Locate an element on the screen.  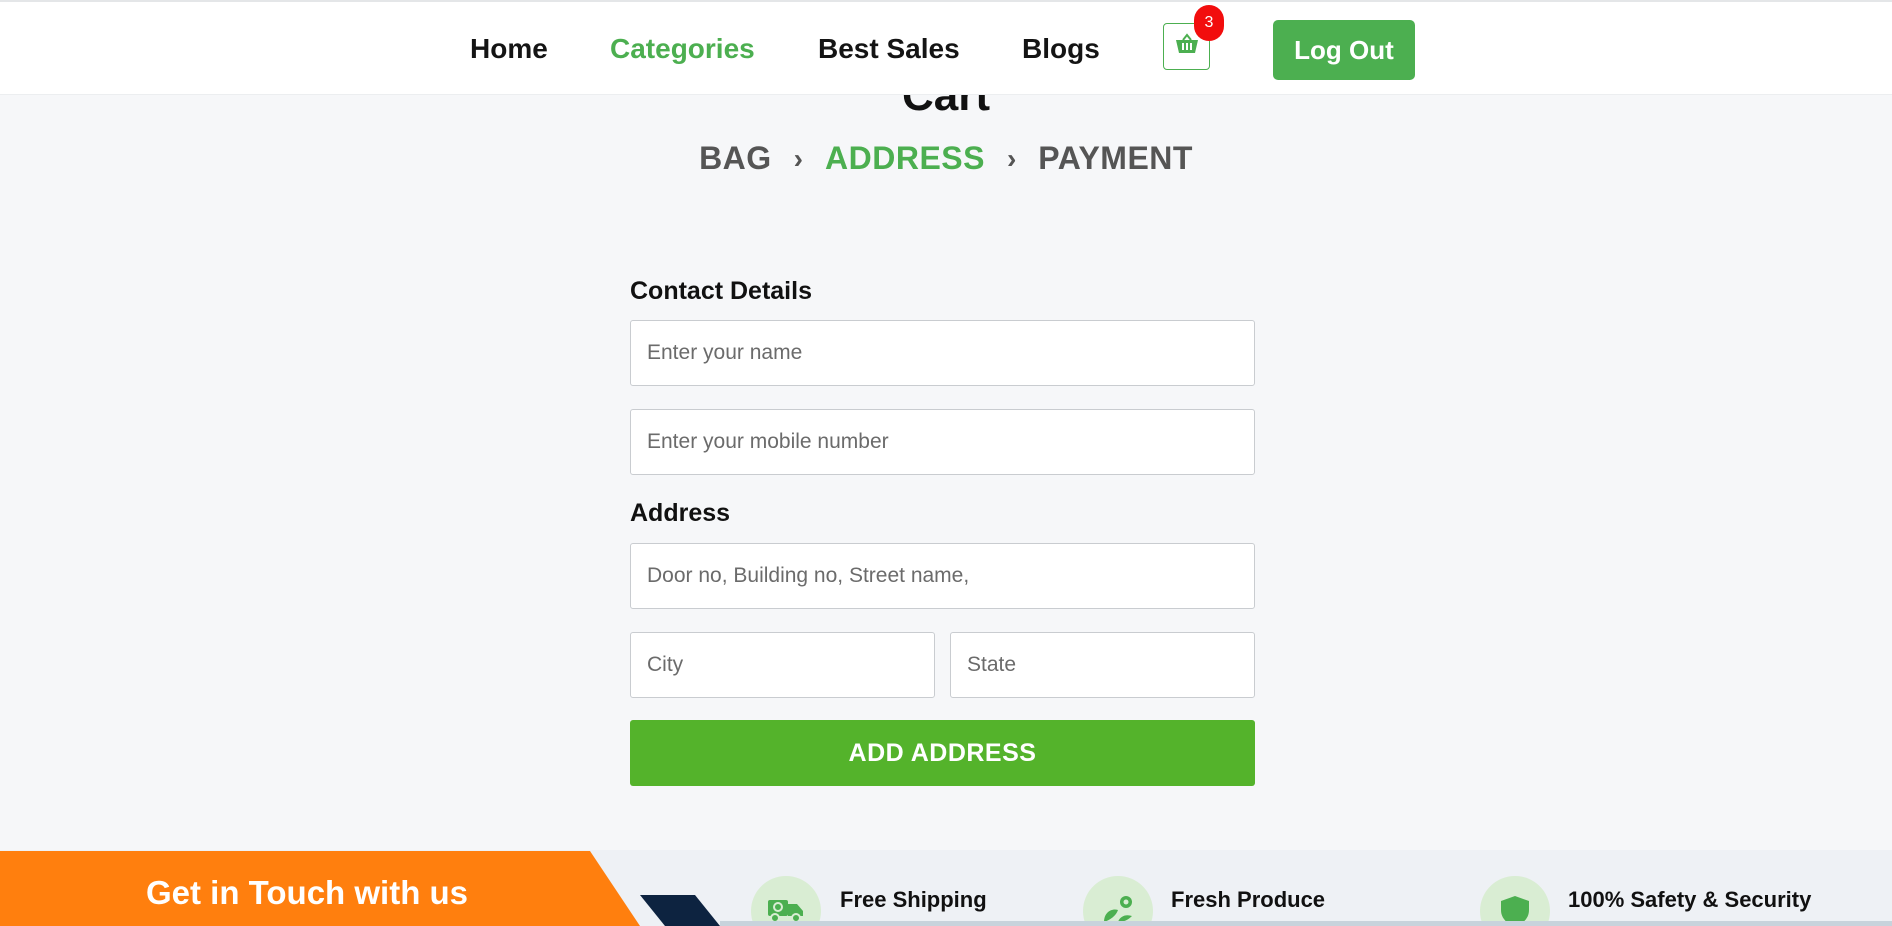
checkout-steps: BAG › ADDRESS › PAYMENT is located at coordinates (946, 158).